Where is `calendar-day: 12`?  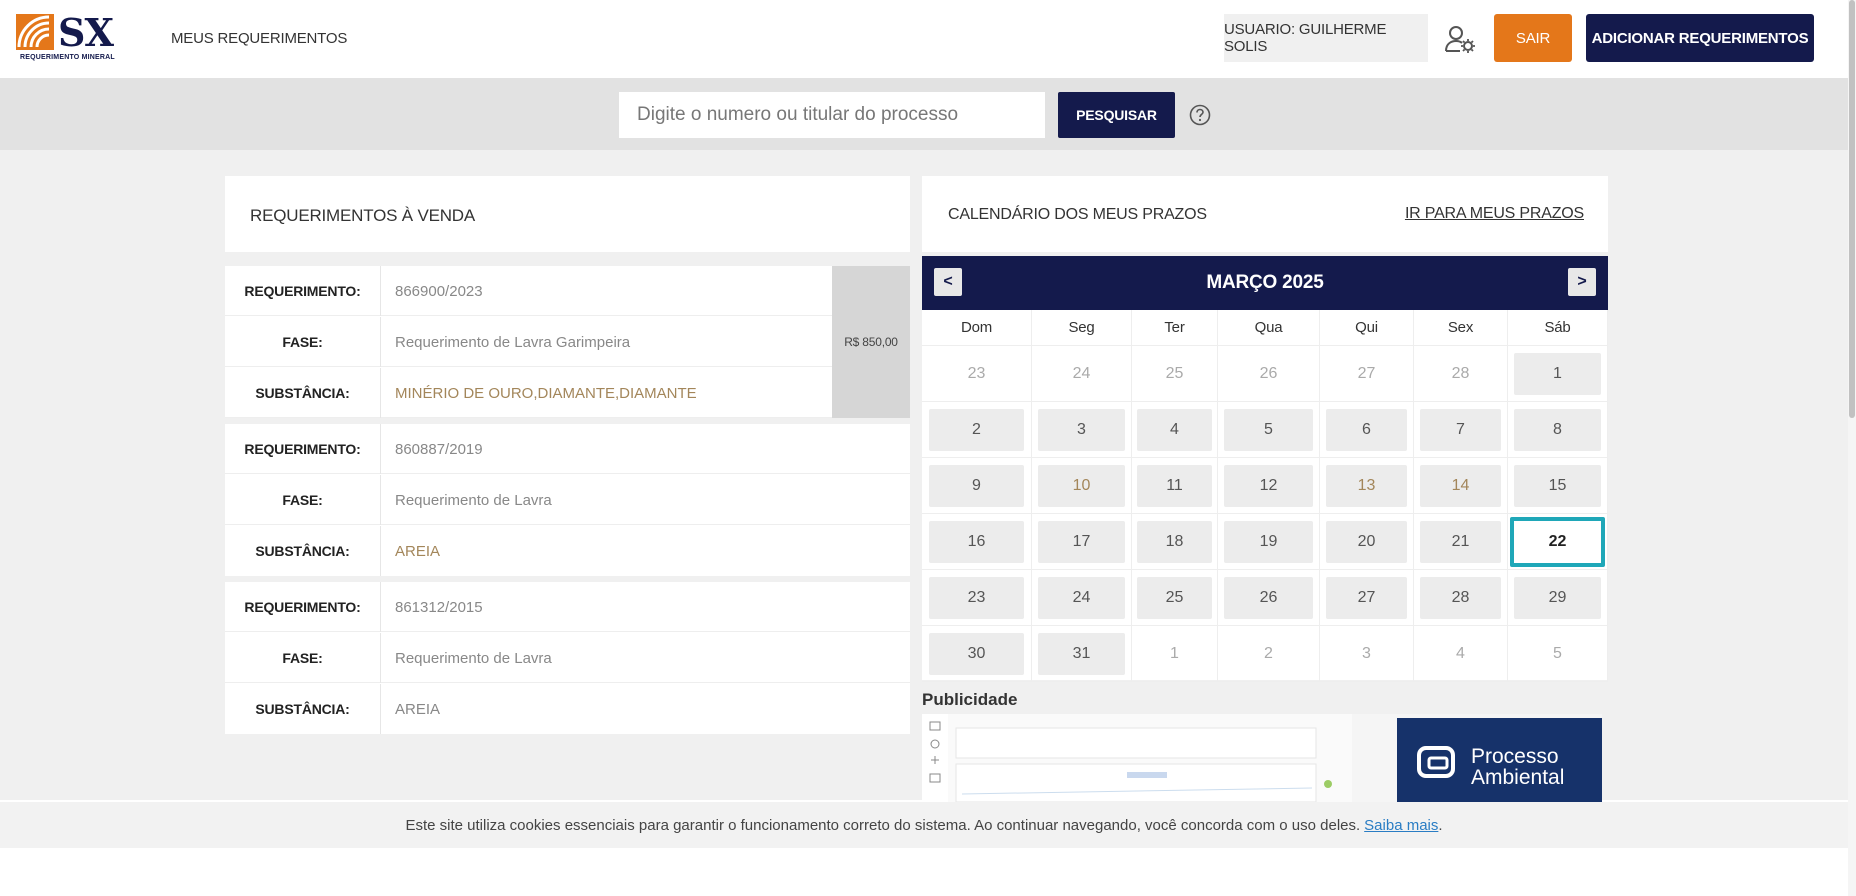
calendar-day: 12 is located at coordinates (1269, 486).